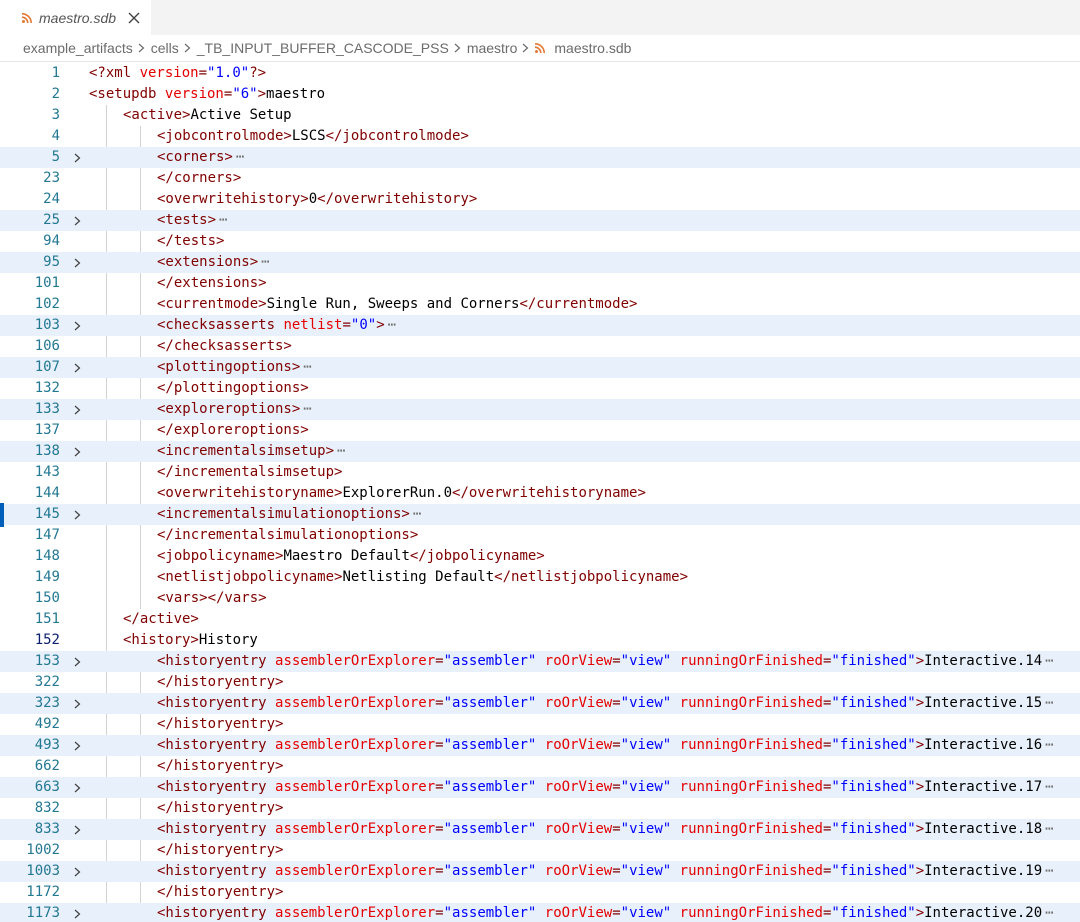  Describe the element at coordinates (540, 73) in the screenshot. I see `code-line: 1 <?xml version="1.0"?>` at that location.